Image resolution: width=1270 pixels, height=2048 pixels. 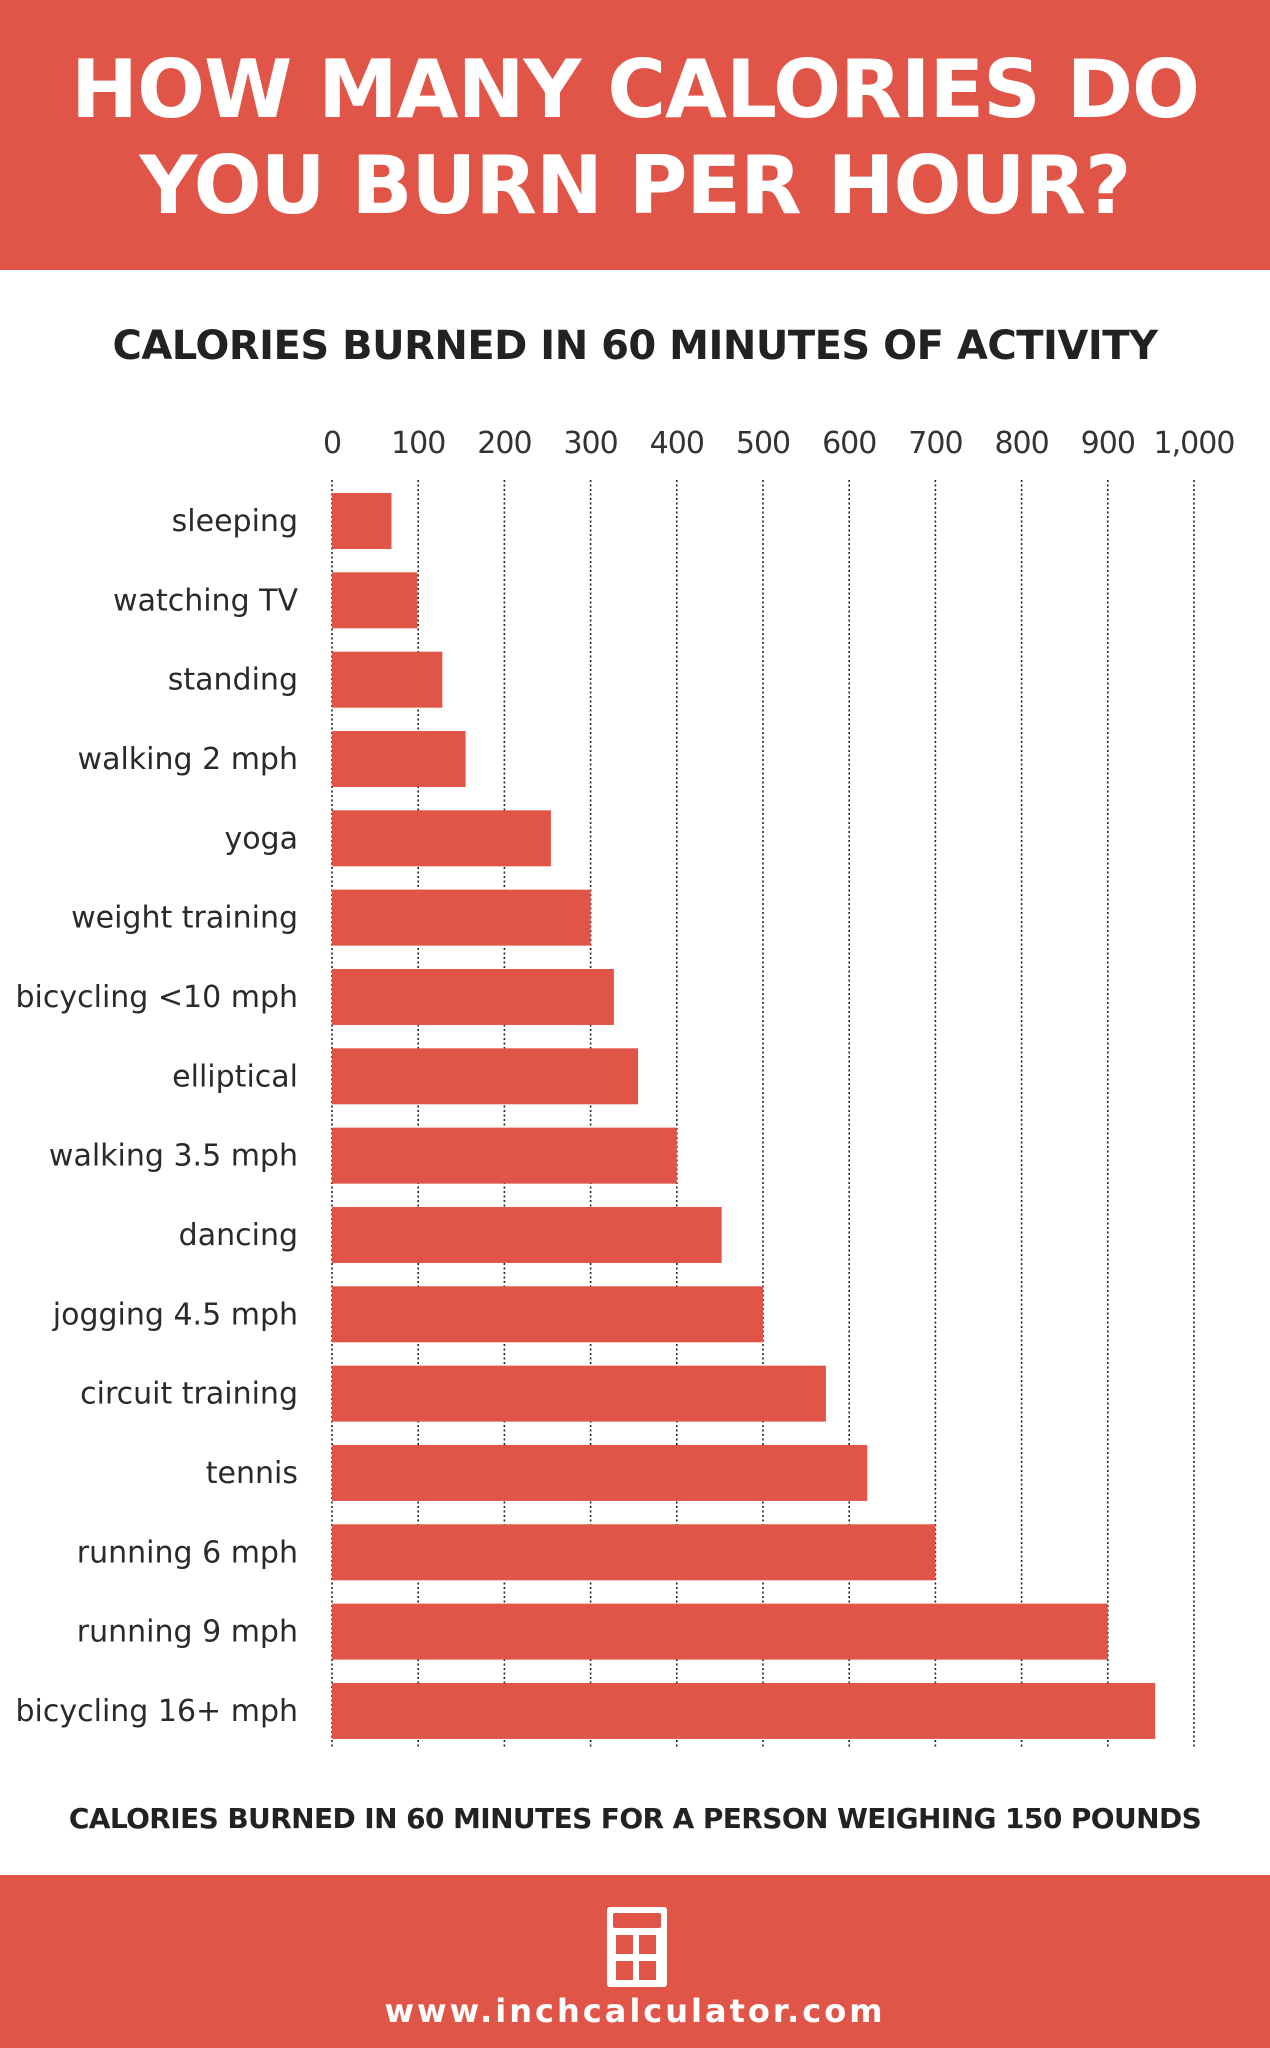 What do you see at coordinates (156, 1711) in the screenshot?
I see `category-label: bicycling 16+ mph` at bounding box center [156, 1711].